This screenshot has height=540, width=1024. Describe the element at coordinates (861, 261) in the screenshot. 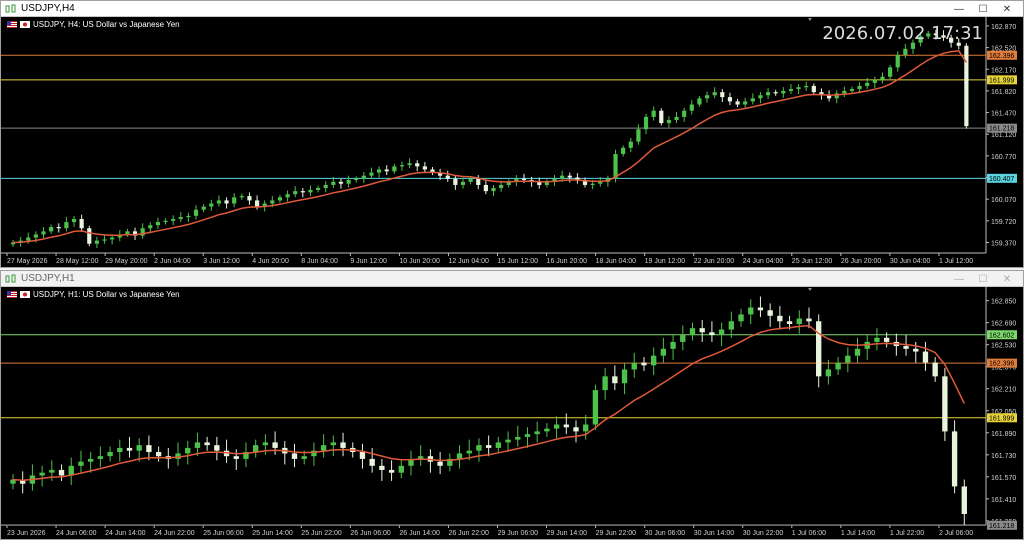

I see `time-tick-label: 26 Jun 20:00` at that location.